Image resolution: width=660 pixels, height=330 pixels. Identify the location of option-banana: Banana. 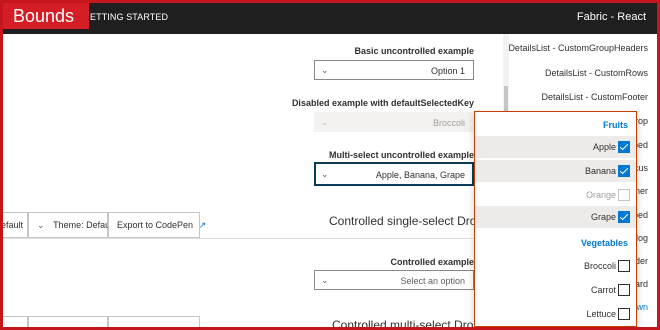
(555, 171).